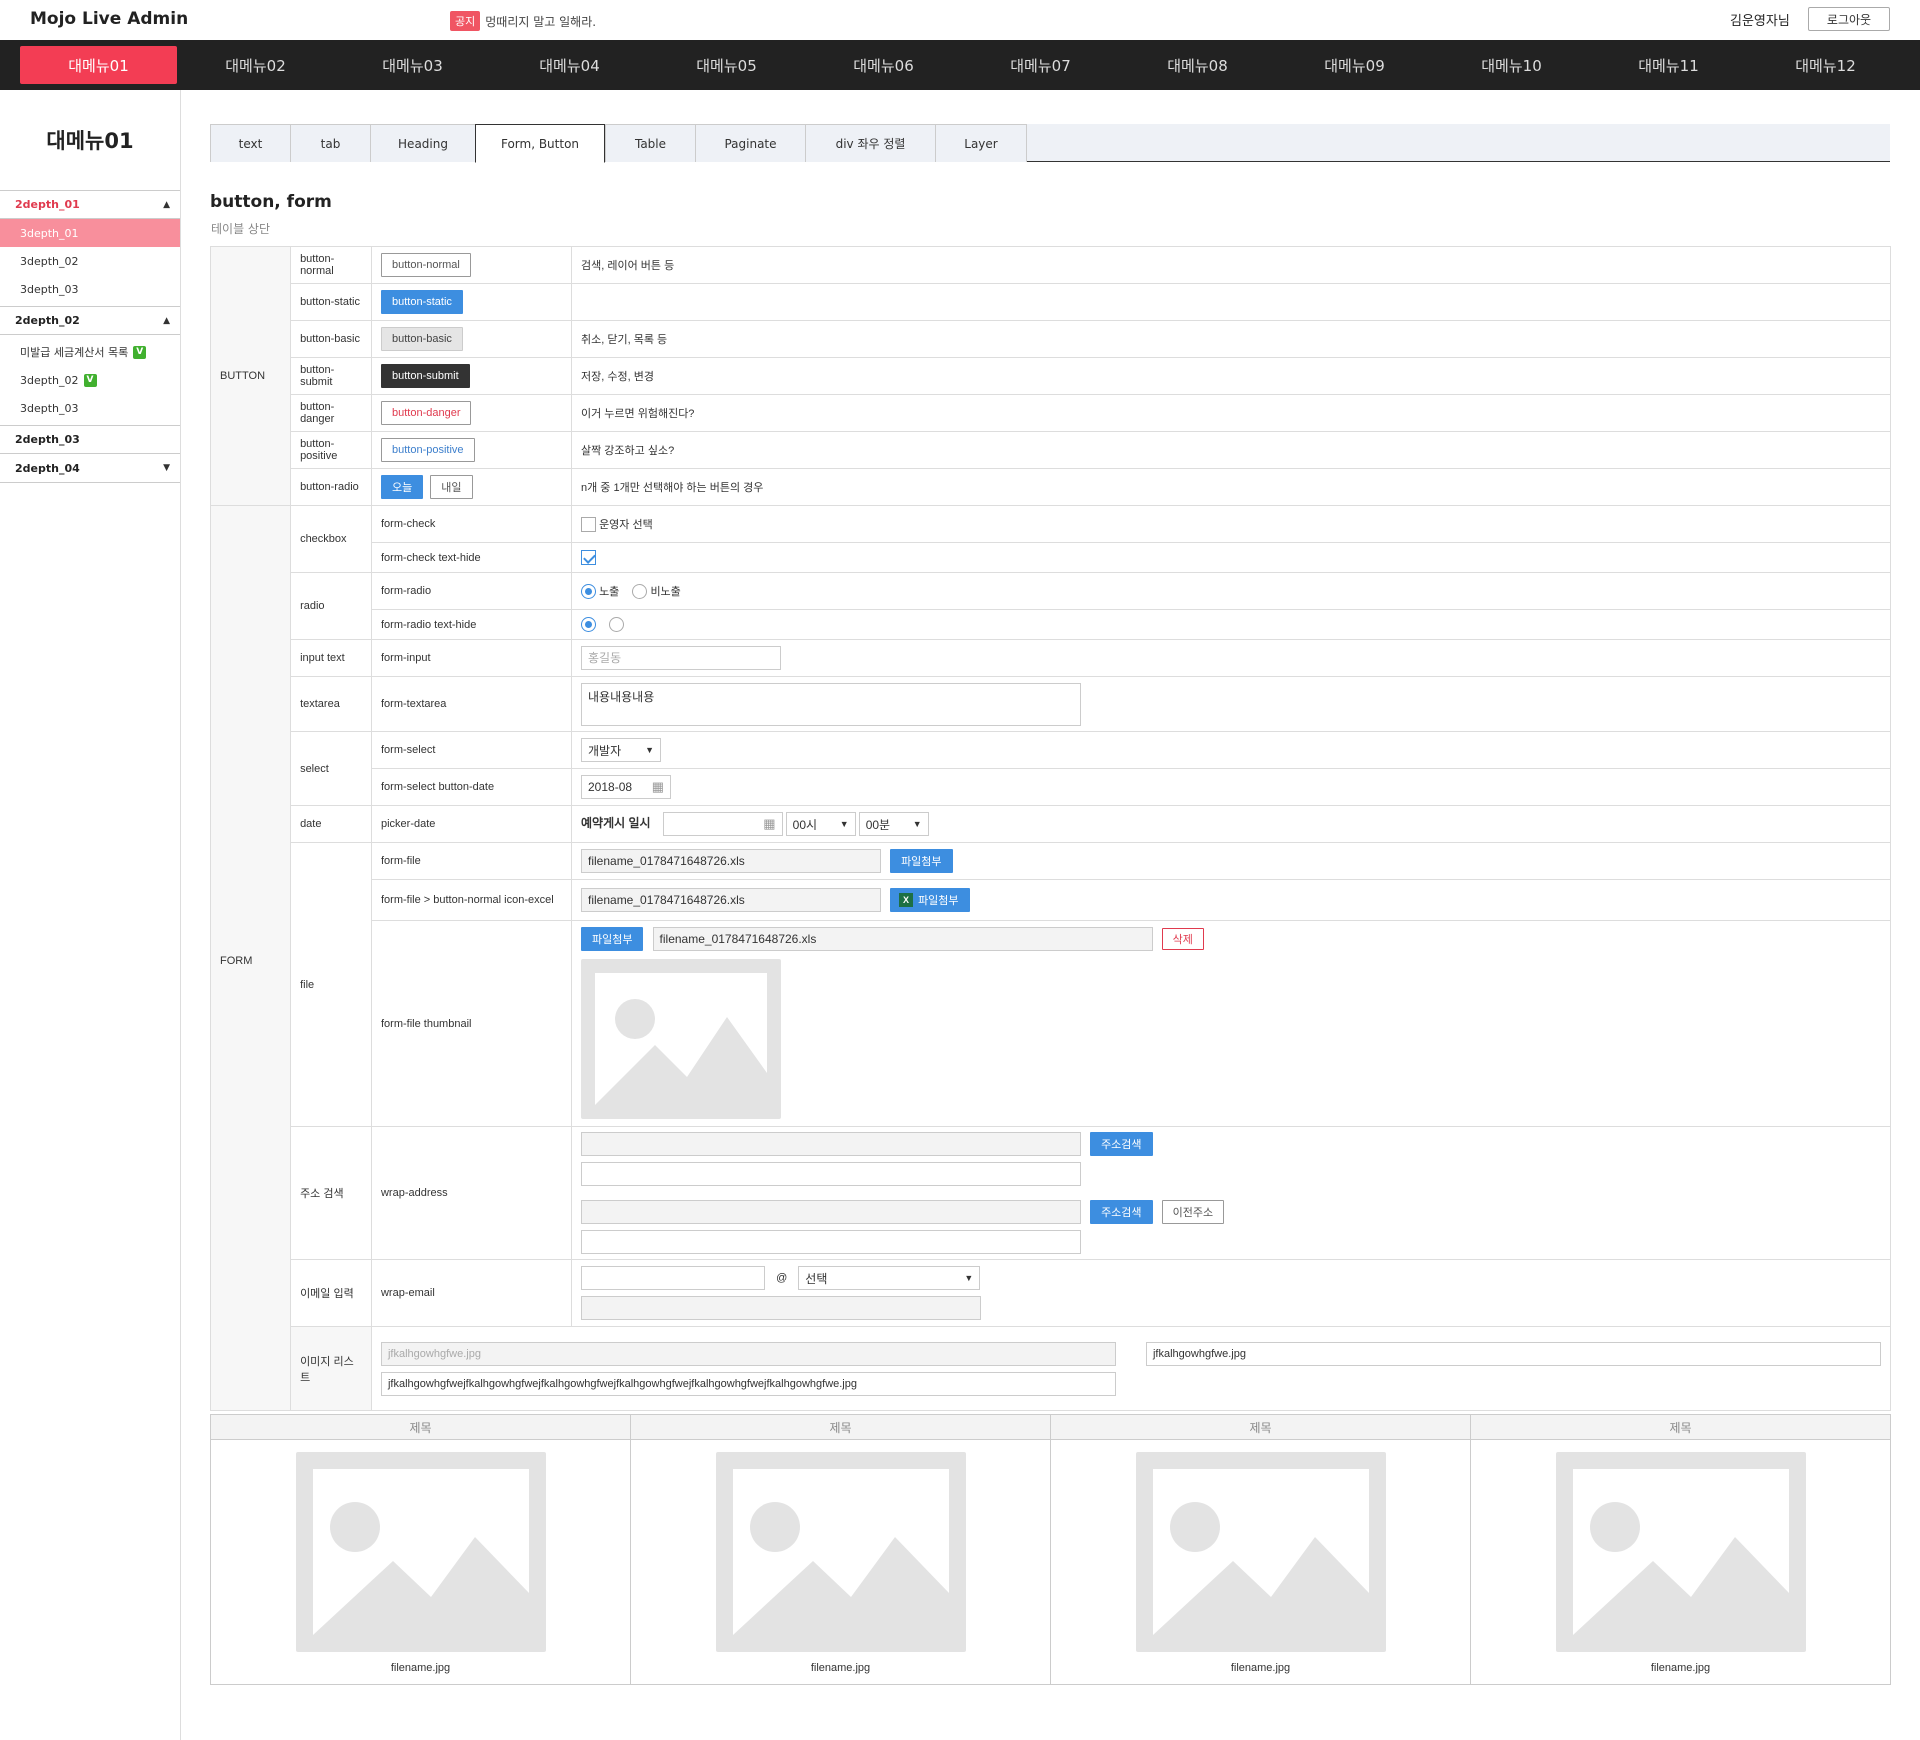 This screenshot has width=1920, height=1740. Describe the element at coordinates (731, 861) in the screenshot. I see `file-name-input: filename_0178471648726.xls` at that location.